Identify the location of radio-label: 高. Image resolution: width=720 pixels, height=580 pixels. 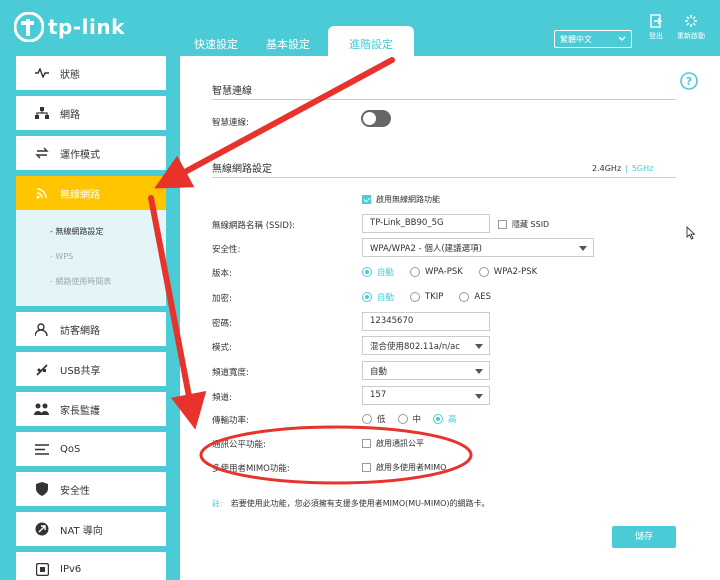
(452, 420).